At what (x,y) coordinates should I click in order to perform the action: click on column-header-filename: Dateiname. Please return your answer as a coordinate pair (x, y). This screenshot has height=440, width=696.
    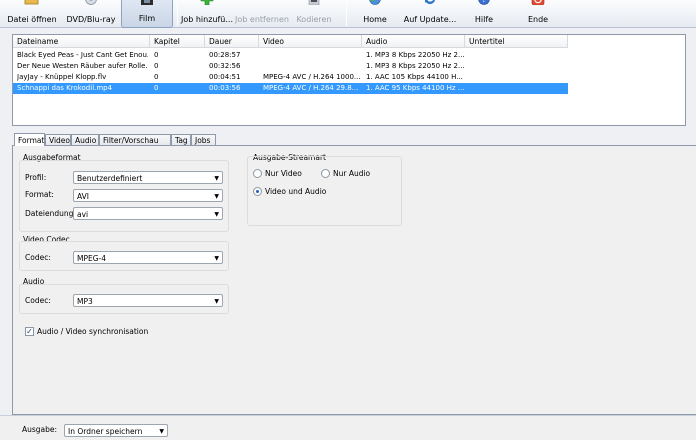
    Looking at the image, I should click on (81, 41).